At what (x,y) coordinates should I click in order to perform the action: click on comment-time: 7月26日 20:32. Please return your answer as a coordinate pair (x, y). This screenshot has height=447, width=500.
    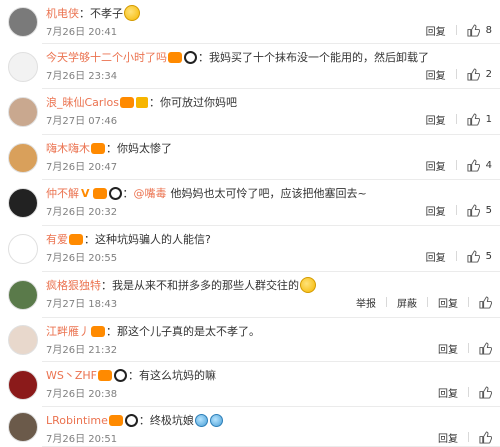
    Looking at the image, I should click on (82, 212).